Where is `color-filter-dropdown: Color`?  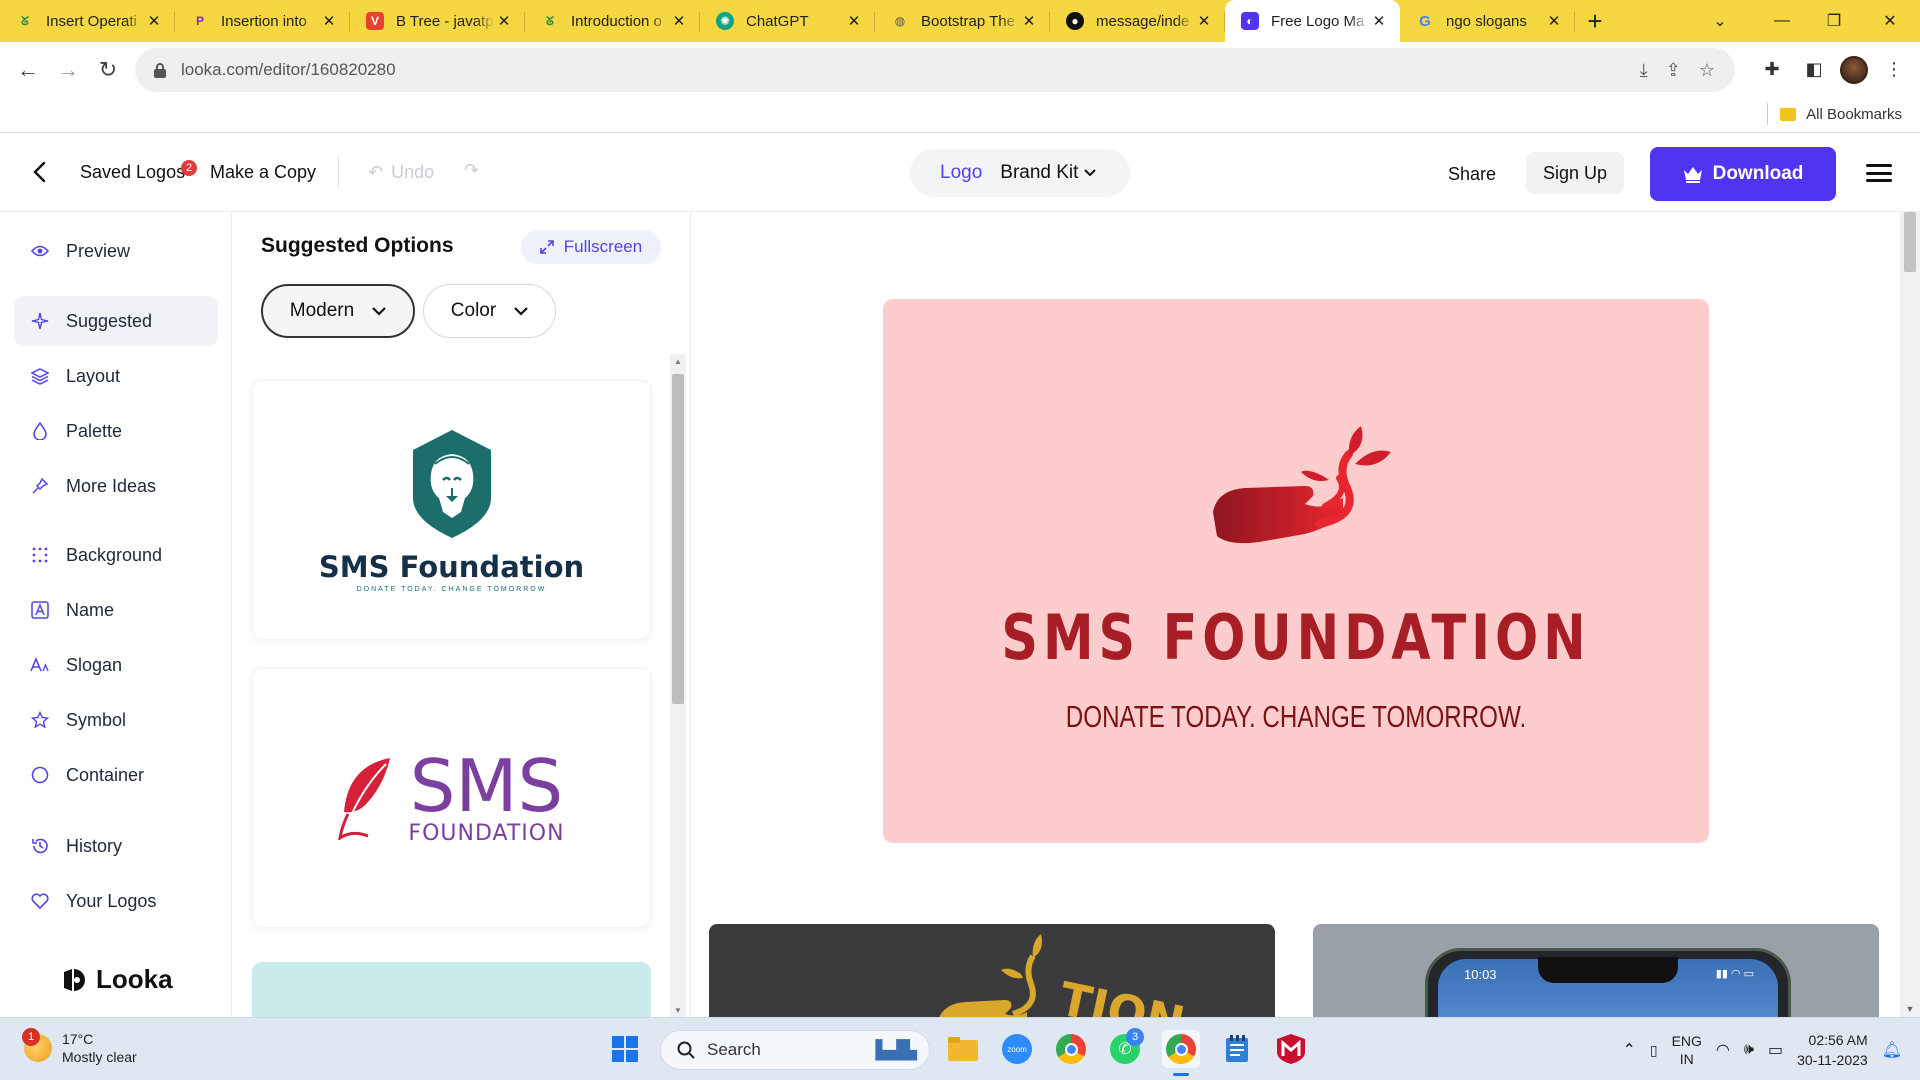
color-filter-dropdown: Color is located at coordinates (489, 311).